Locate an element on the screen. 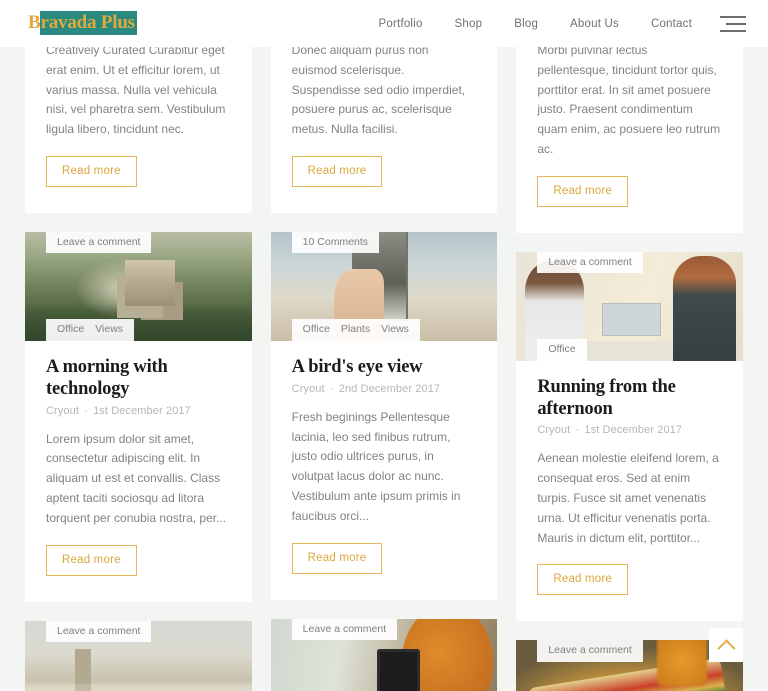 Image resolution: width=768 pixels, height=691 pixels. post-card-bridge-field: Leave a comment Office Plants is located at coordinates (138, 655).